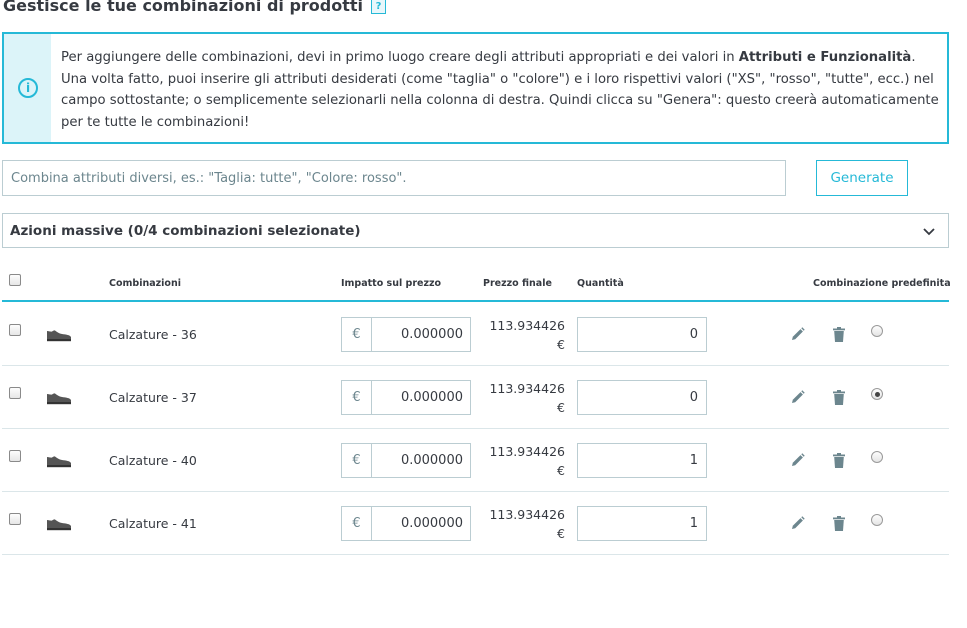  What do you see at coordinates (394, 178) in the screenshot?
I see `combine-attributes-input` at bounding box center [394, 178].